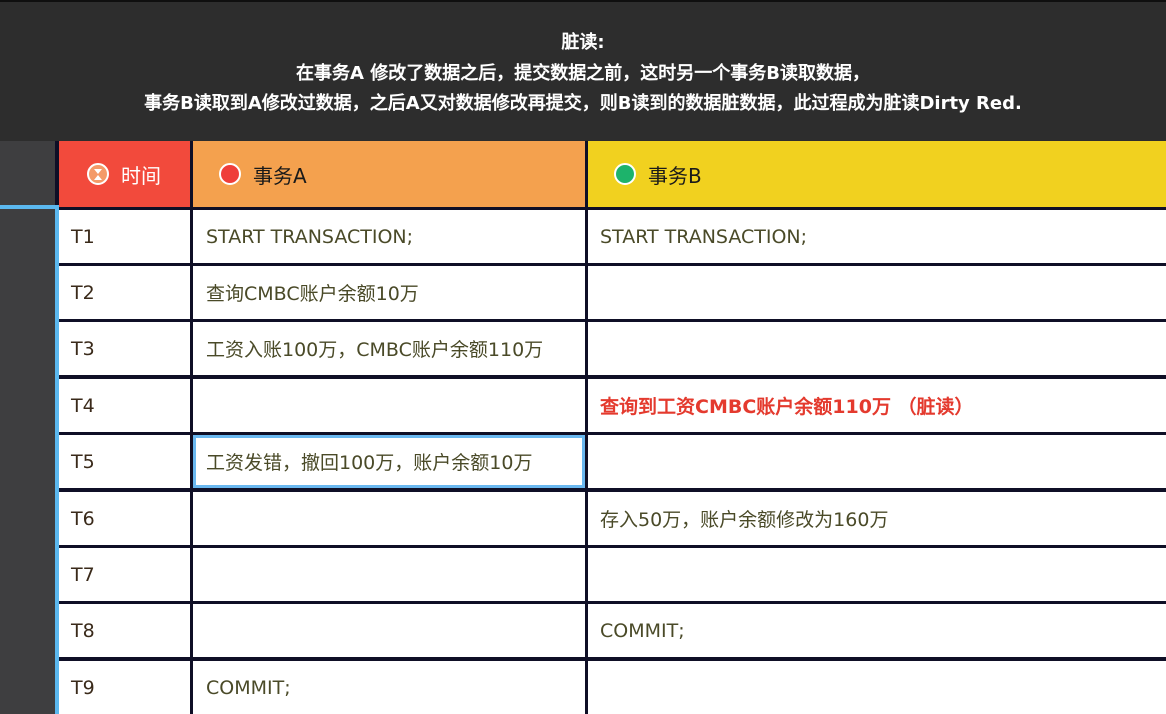 This screenshot has height=714, width=1166. Describe the element at coordinates (583, 73) in the screenshot. I see `banner-description-line-1: 在事务A 修改了数据之后，提交数据之前，这时另一个事务B读取数据，` at that location.